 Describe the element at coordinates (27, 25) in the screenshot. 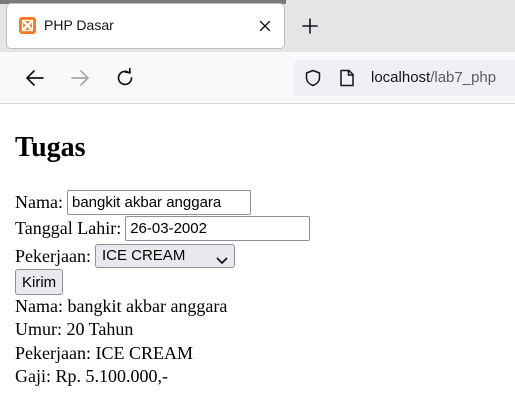

I see `xampp-icon` at that location.